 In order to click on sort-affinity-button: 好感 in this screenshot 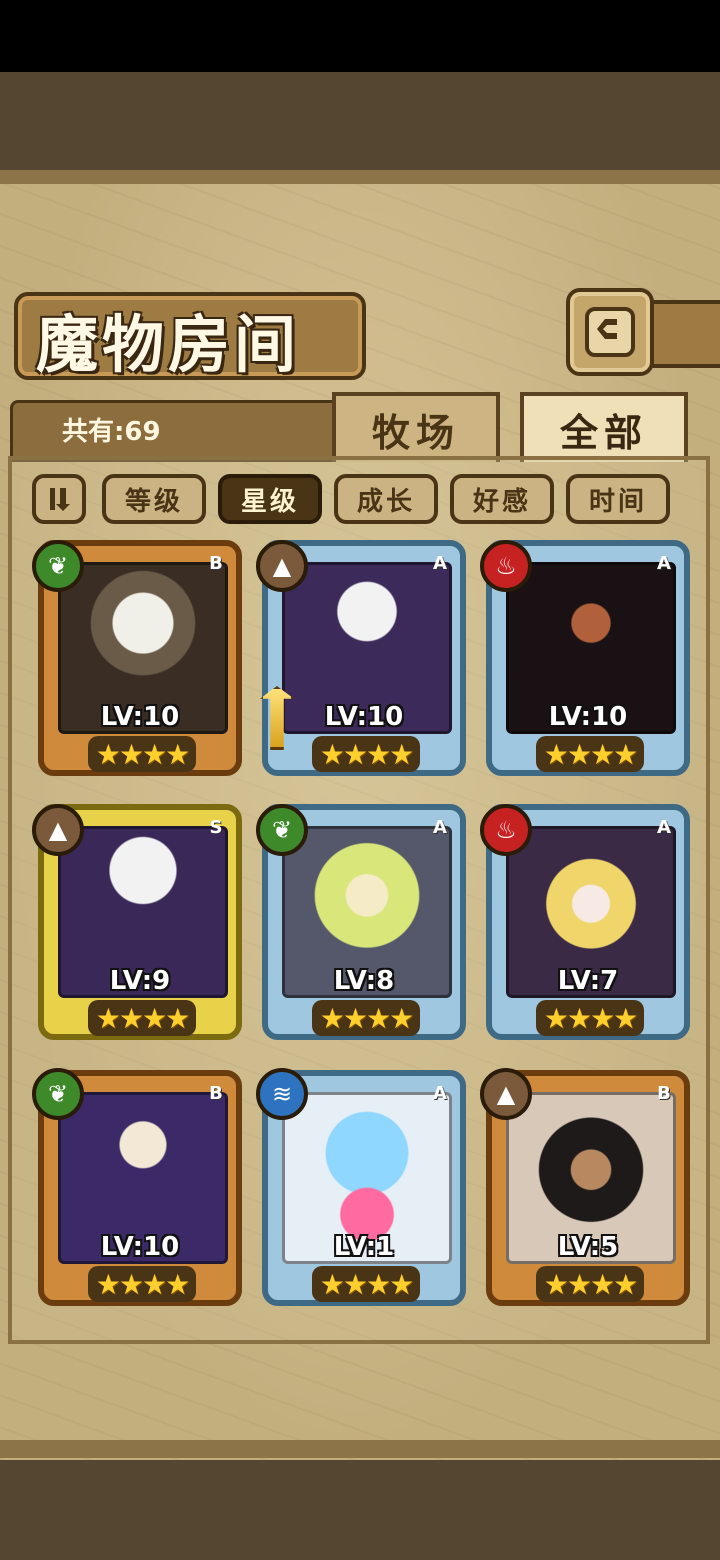, I will do `click(502, 499)`.